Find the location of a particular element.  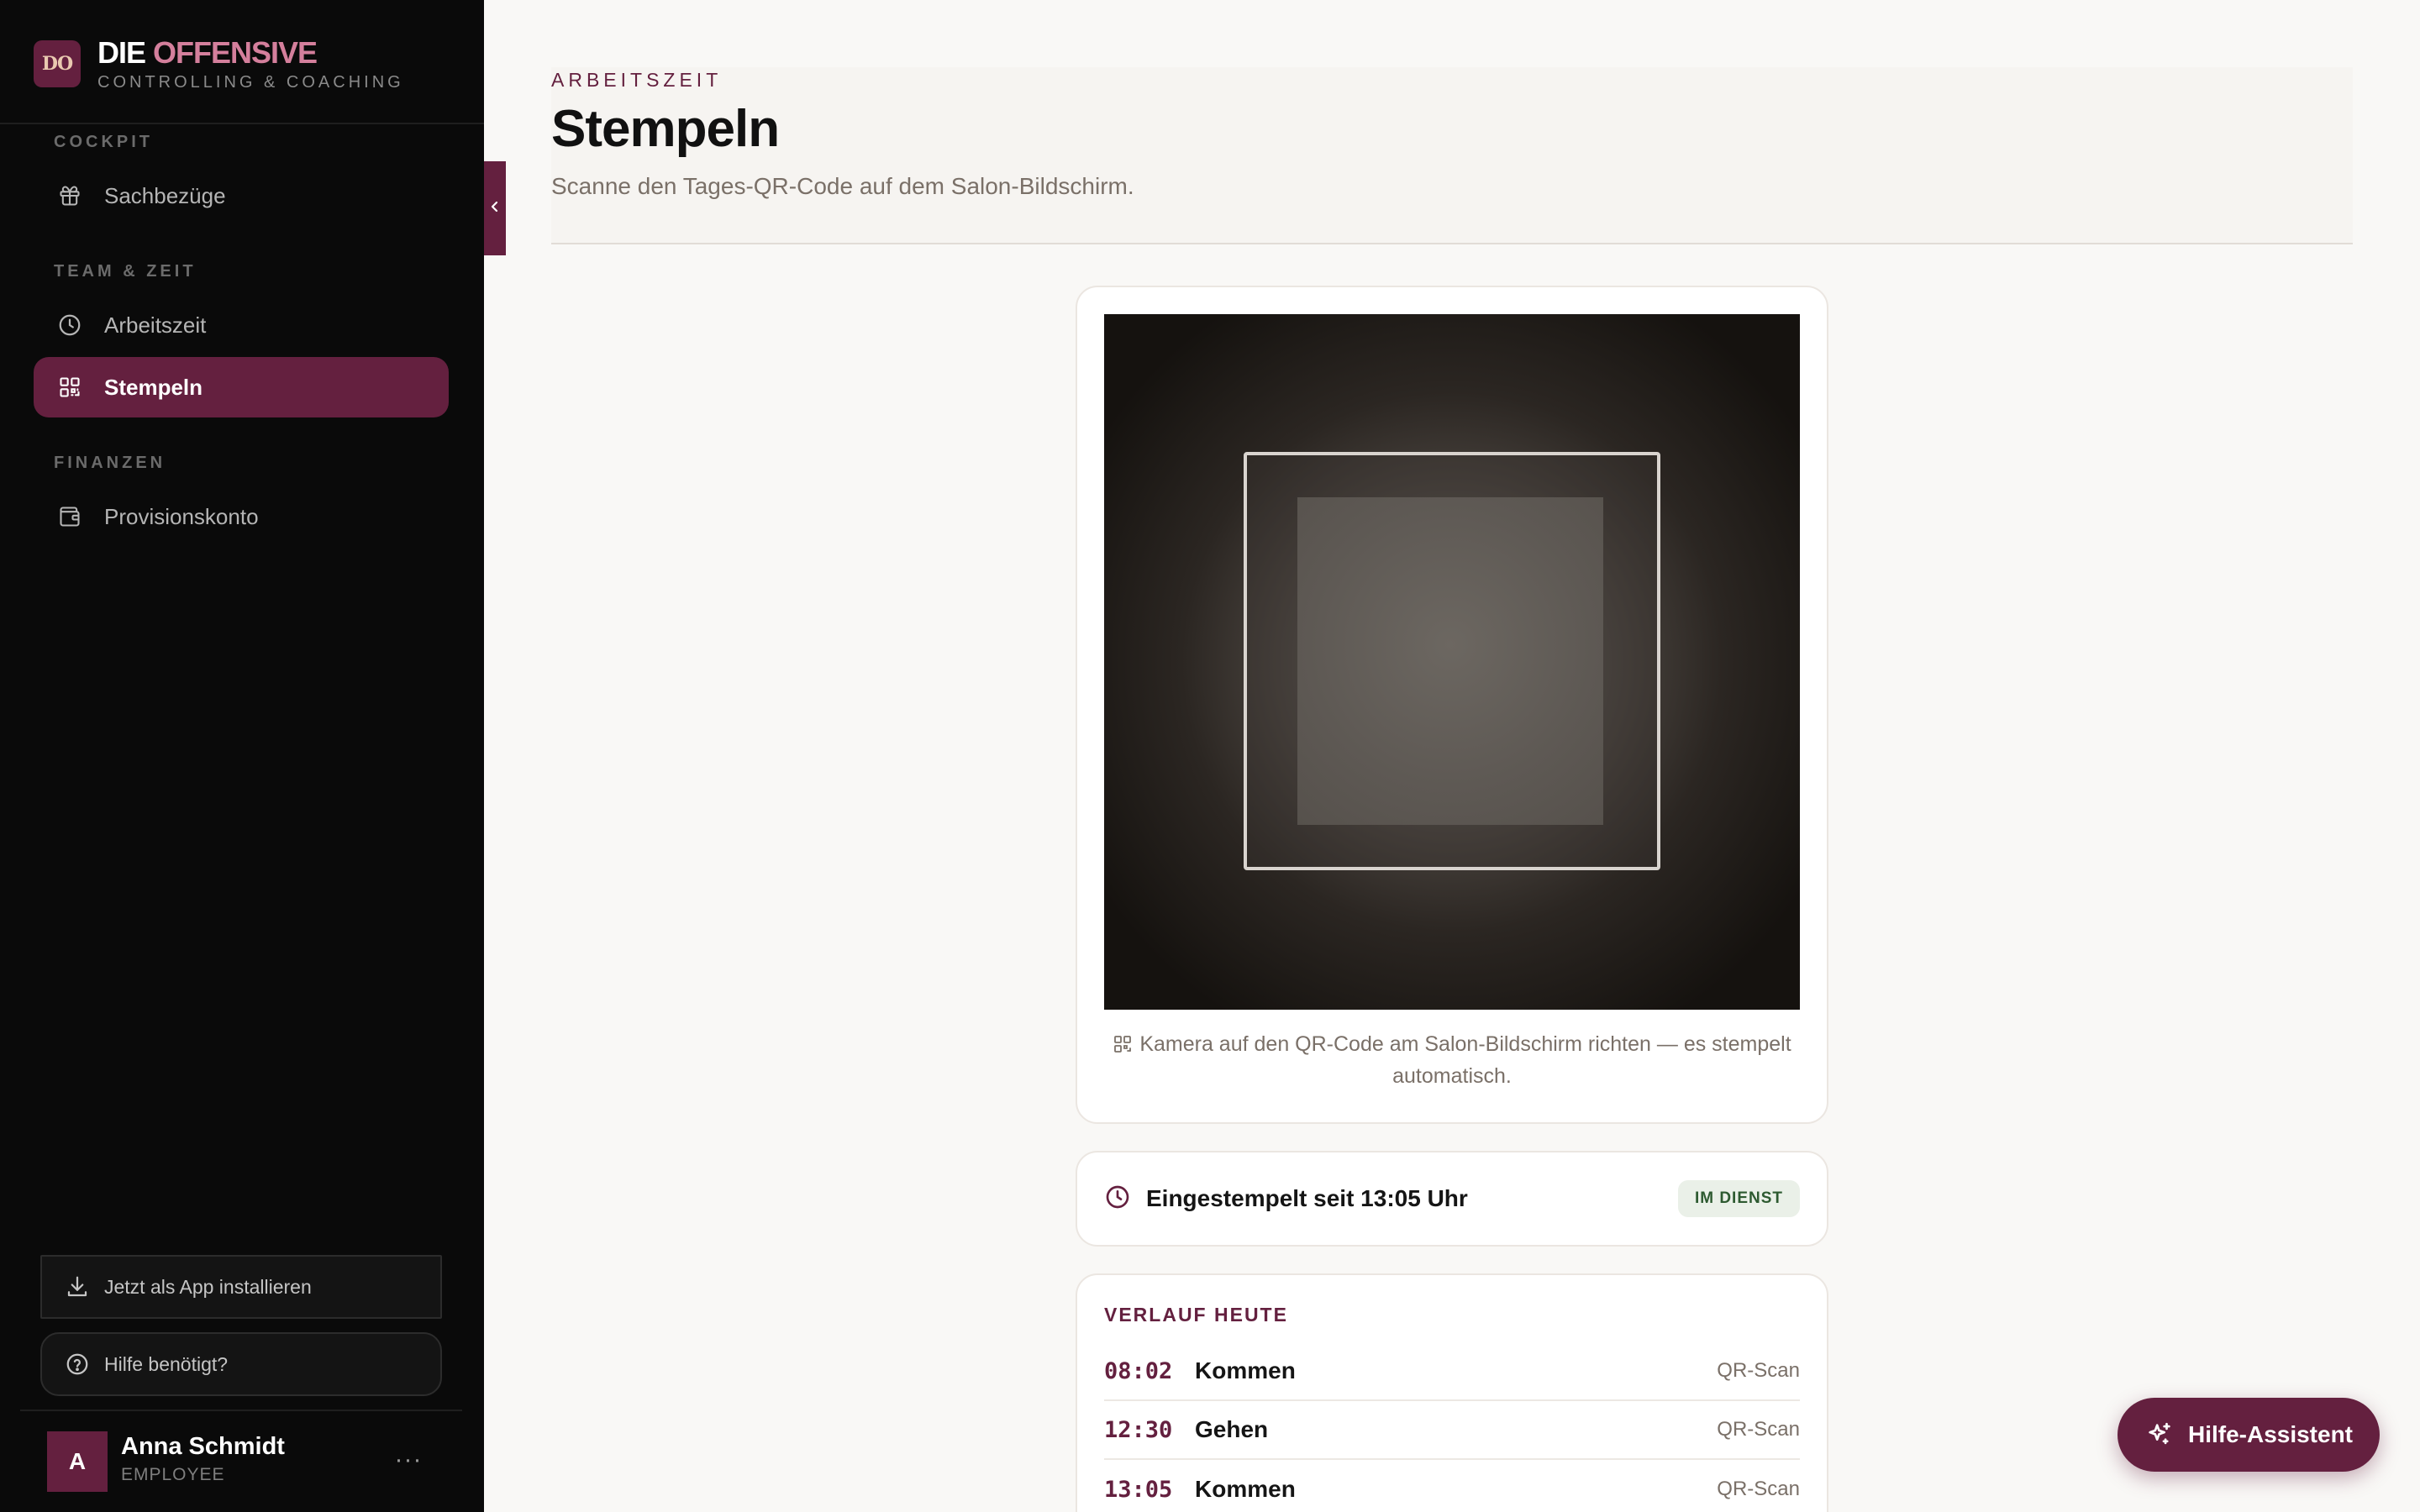

sidebar-item-arbeitszeit: Arbeitszeit is located at coordinates (241, 325).